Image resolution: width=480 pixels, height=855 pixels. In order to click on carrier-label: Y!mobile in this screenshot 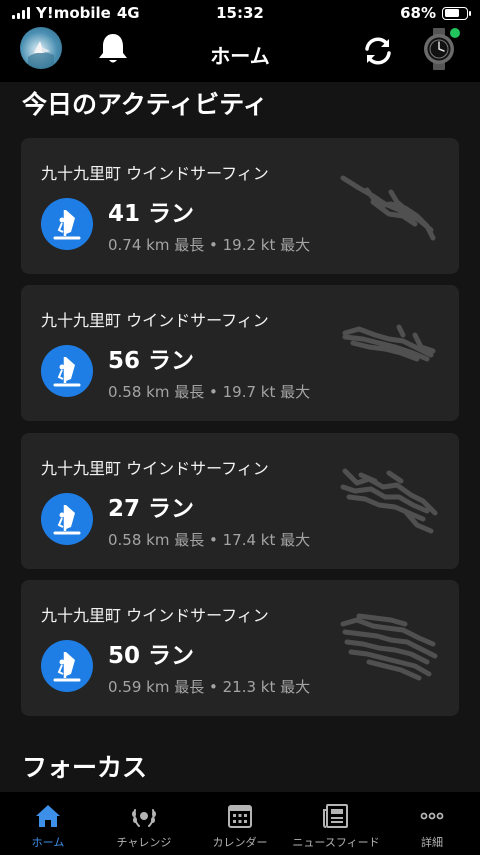, I will do `click(73, 13)`.